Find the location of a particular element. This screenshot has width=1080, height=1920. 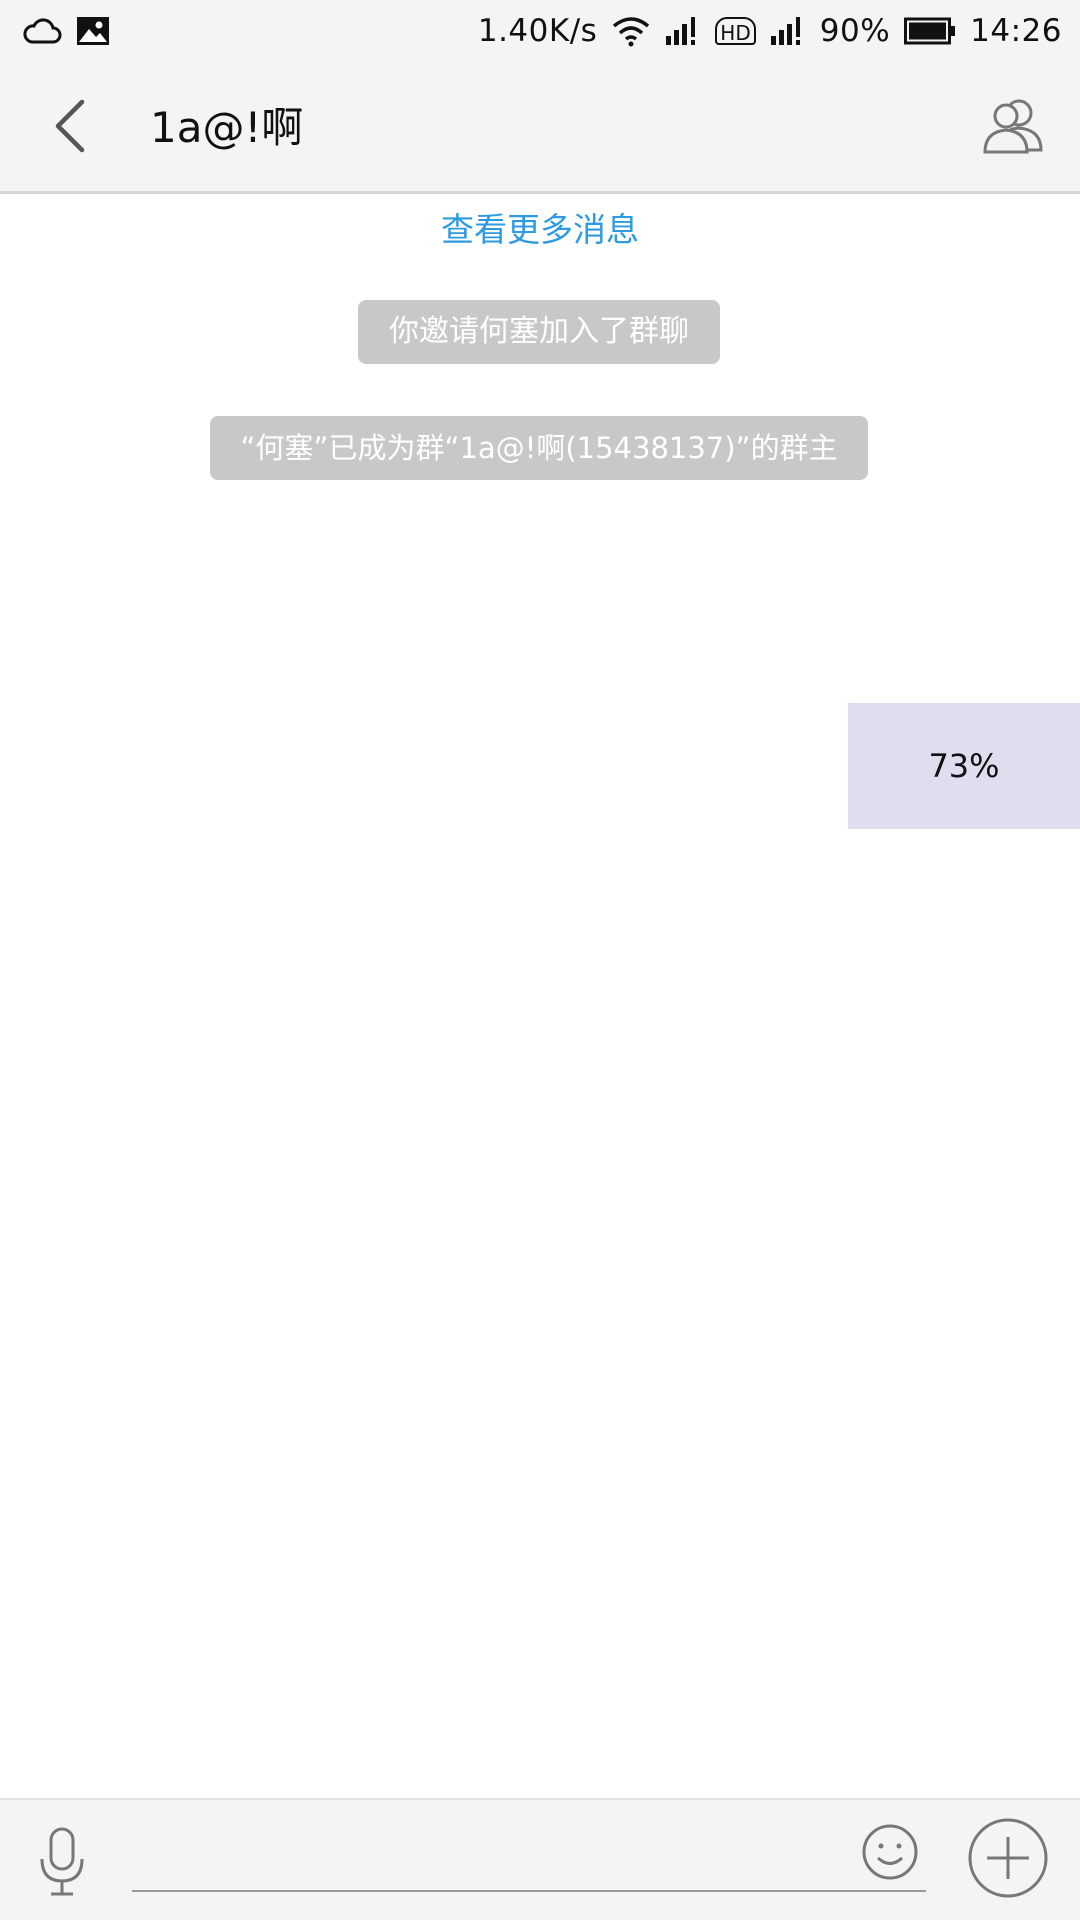

emoji-button is located at coordinates (890, 1854).